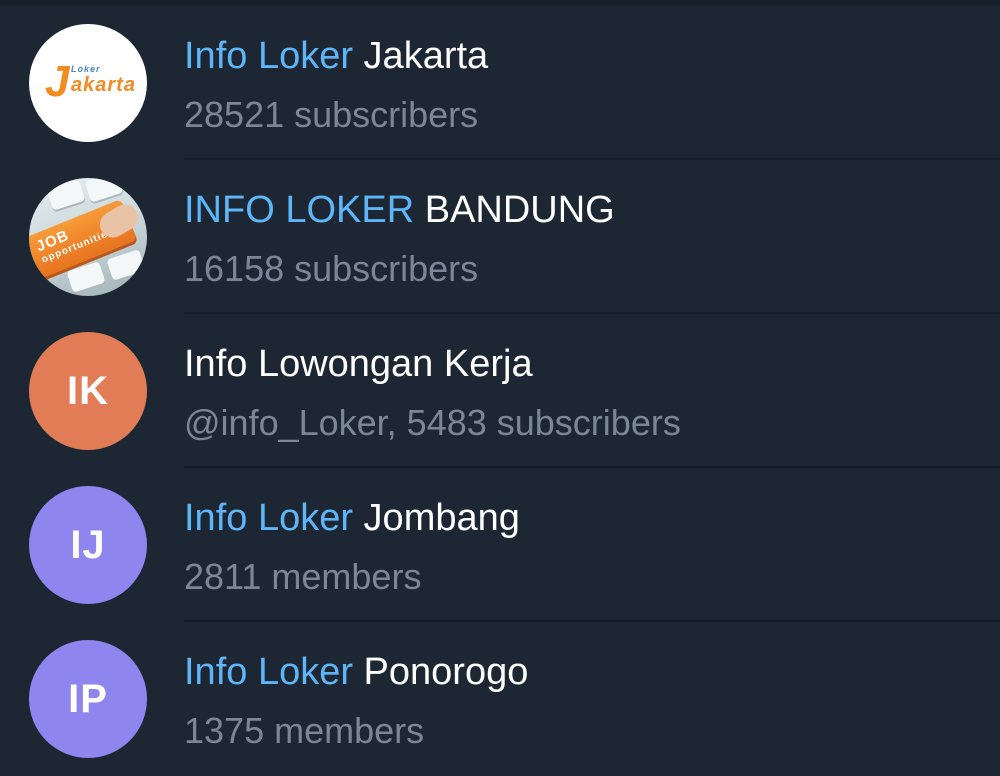 This screenshot has height=776, width=1000. What do you see at coordinates (331, 268) in the screenshot?
I see `chat-subtitle: 16158 subscribers` at bounding box center [331, 268].